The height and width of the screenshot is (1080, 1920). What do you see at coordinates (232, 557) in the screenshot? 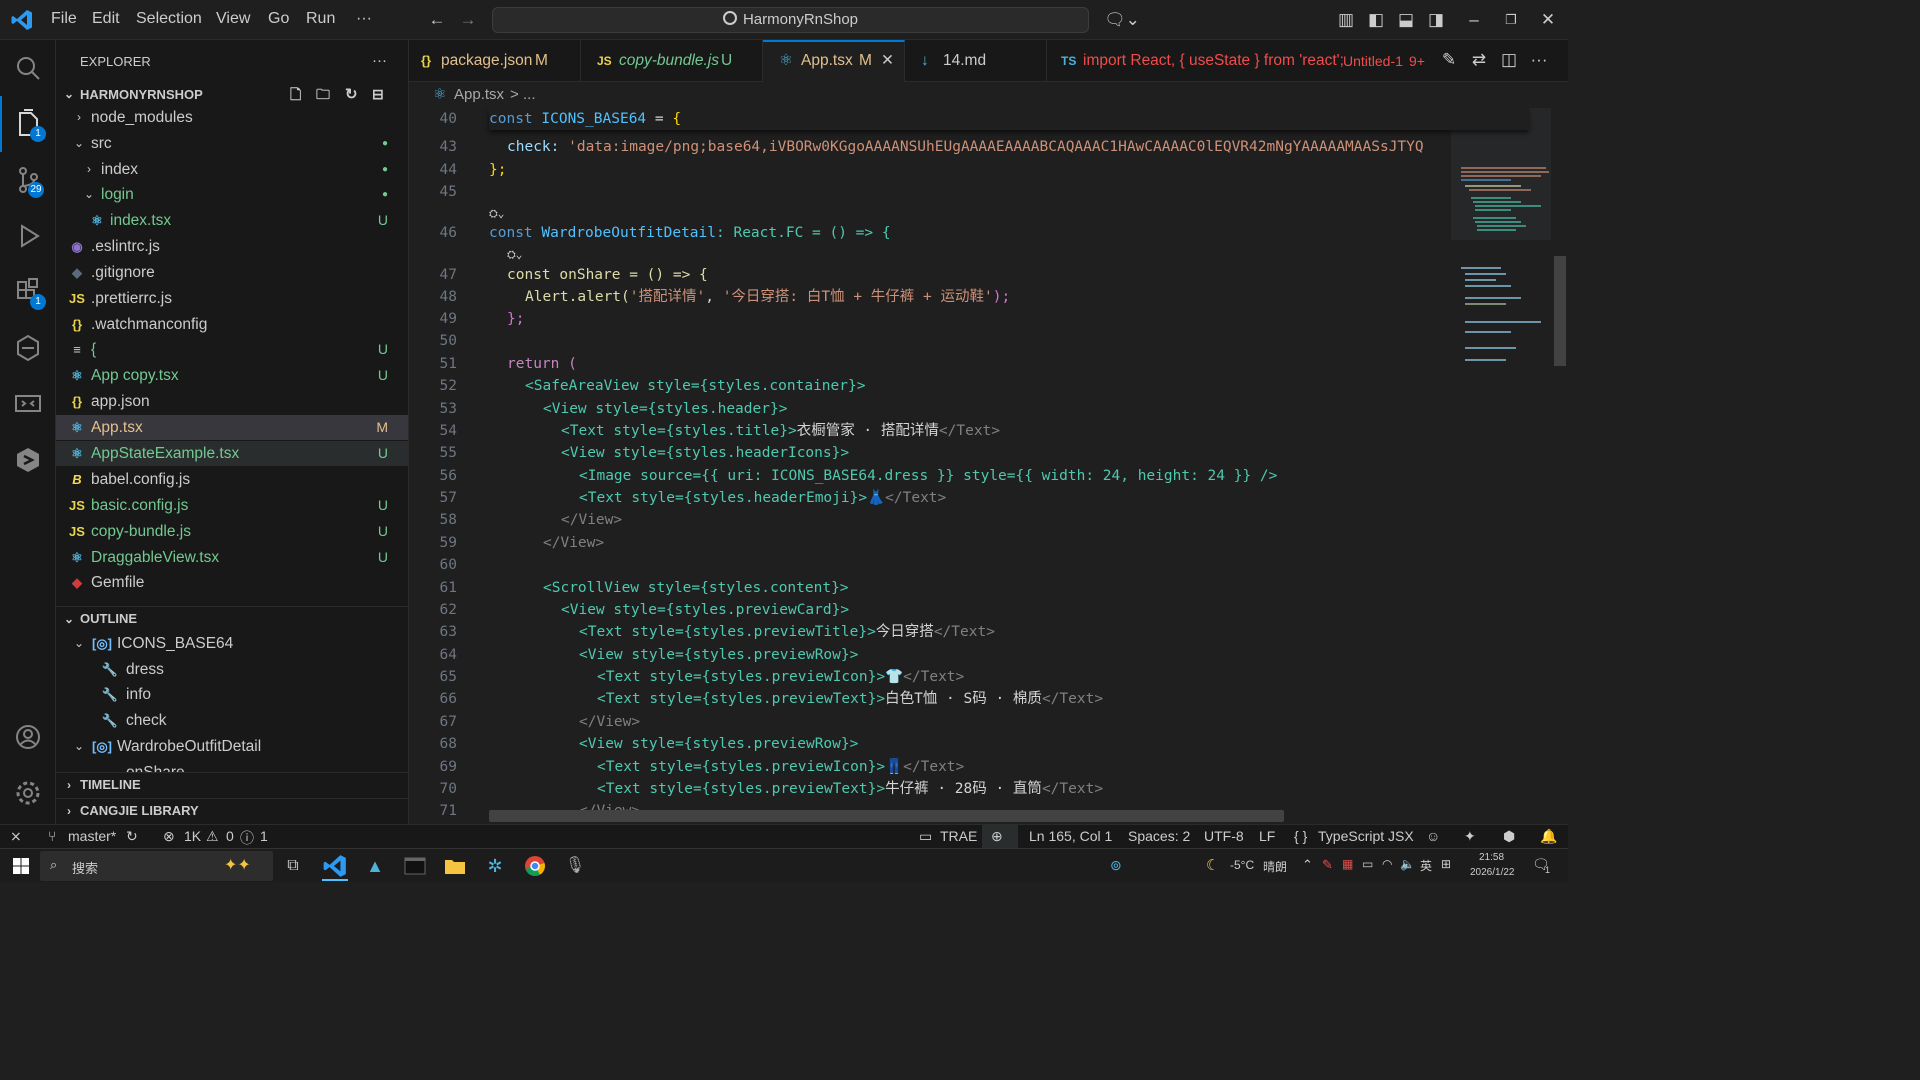
I see `tree-item-draggableview-tsx: ⚛ DraggableView.tsx U` at bounding box center [232, 557].